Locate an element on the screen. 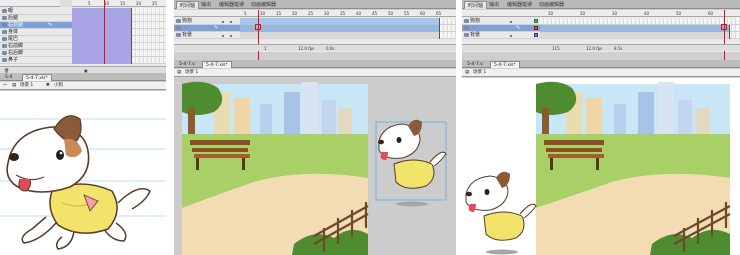 The height and width of the screenshot is (255, 740). symbol-icon: ✱ is located at coordinates (48, 85).